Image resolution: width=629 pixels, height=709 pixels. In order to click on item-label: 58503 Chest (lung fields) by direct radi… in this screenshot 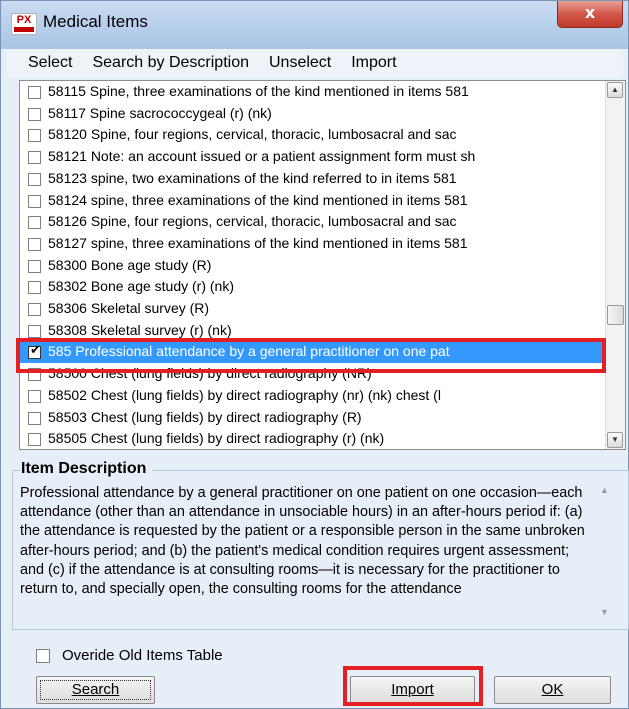, I will do `click(205, 416)`.